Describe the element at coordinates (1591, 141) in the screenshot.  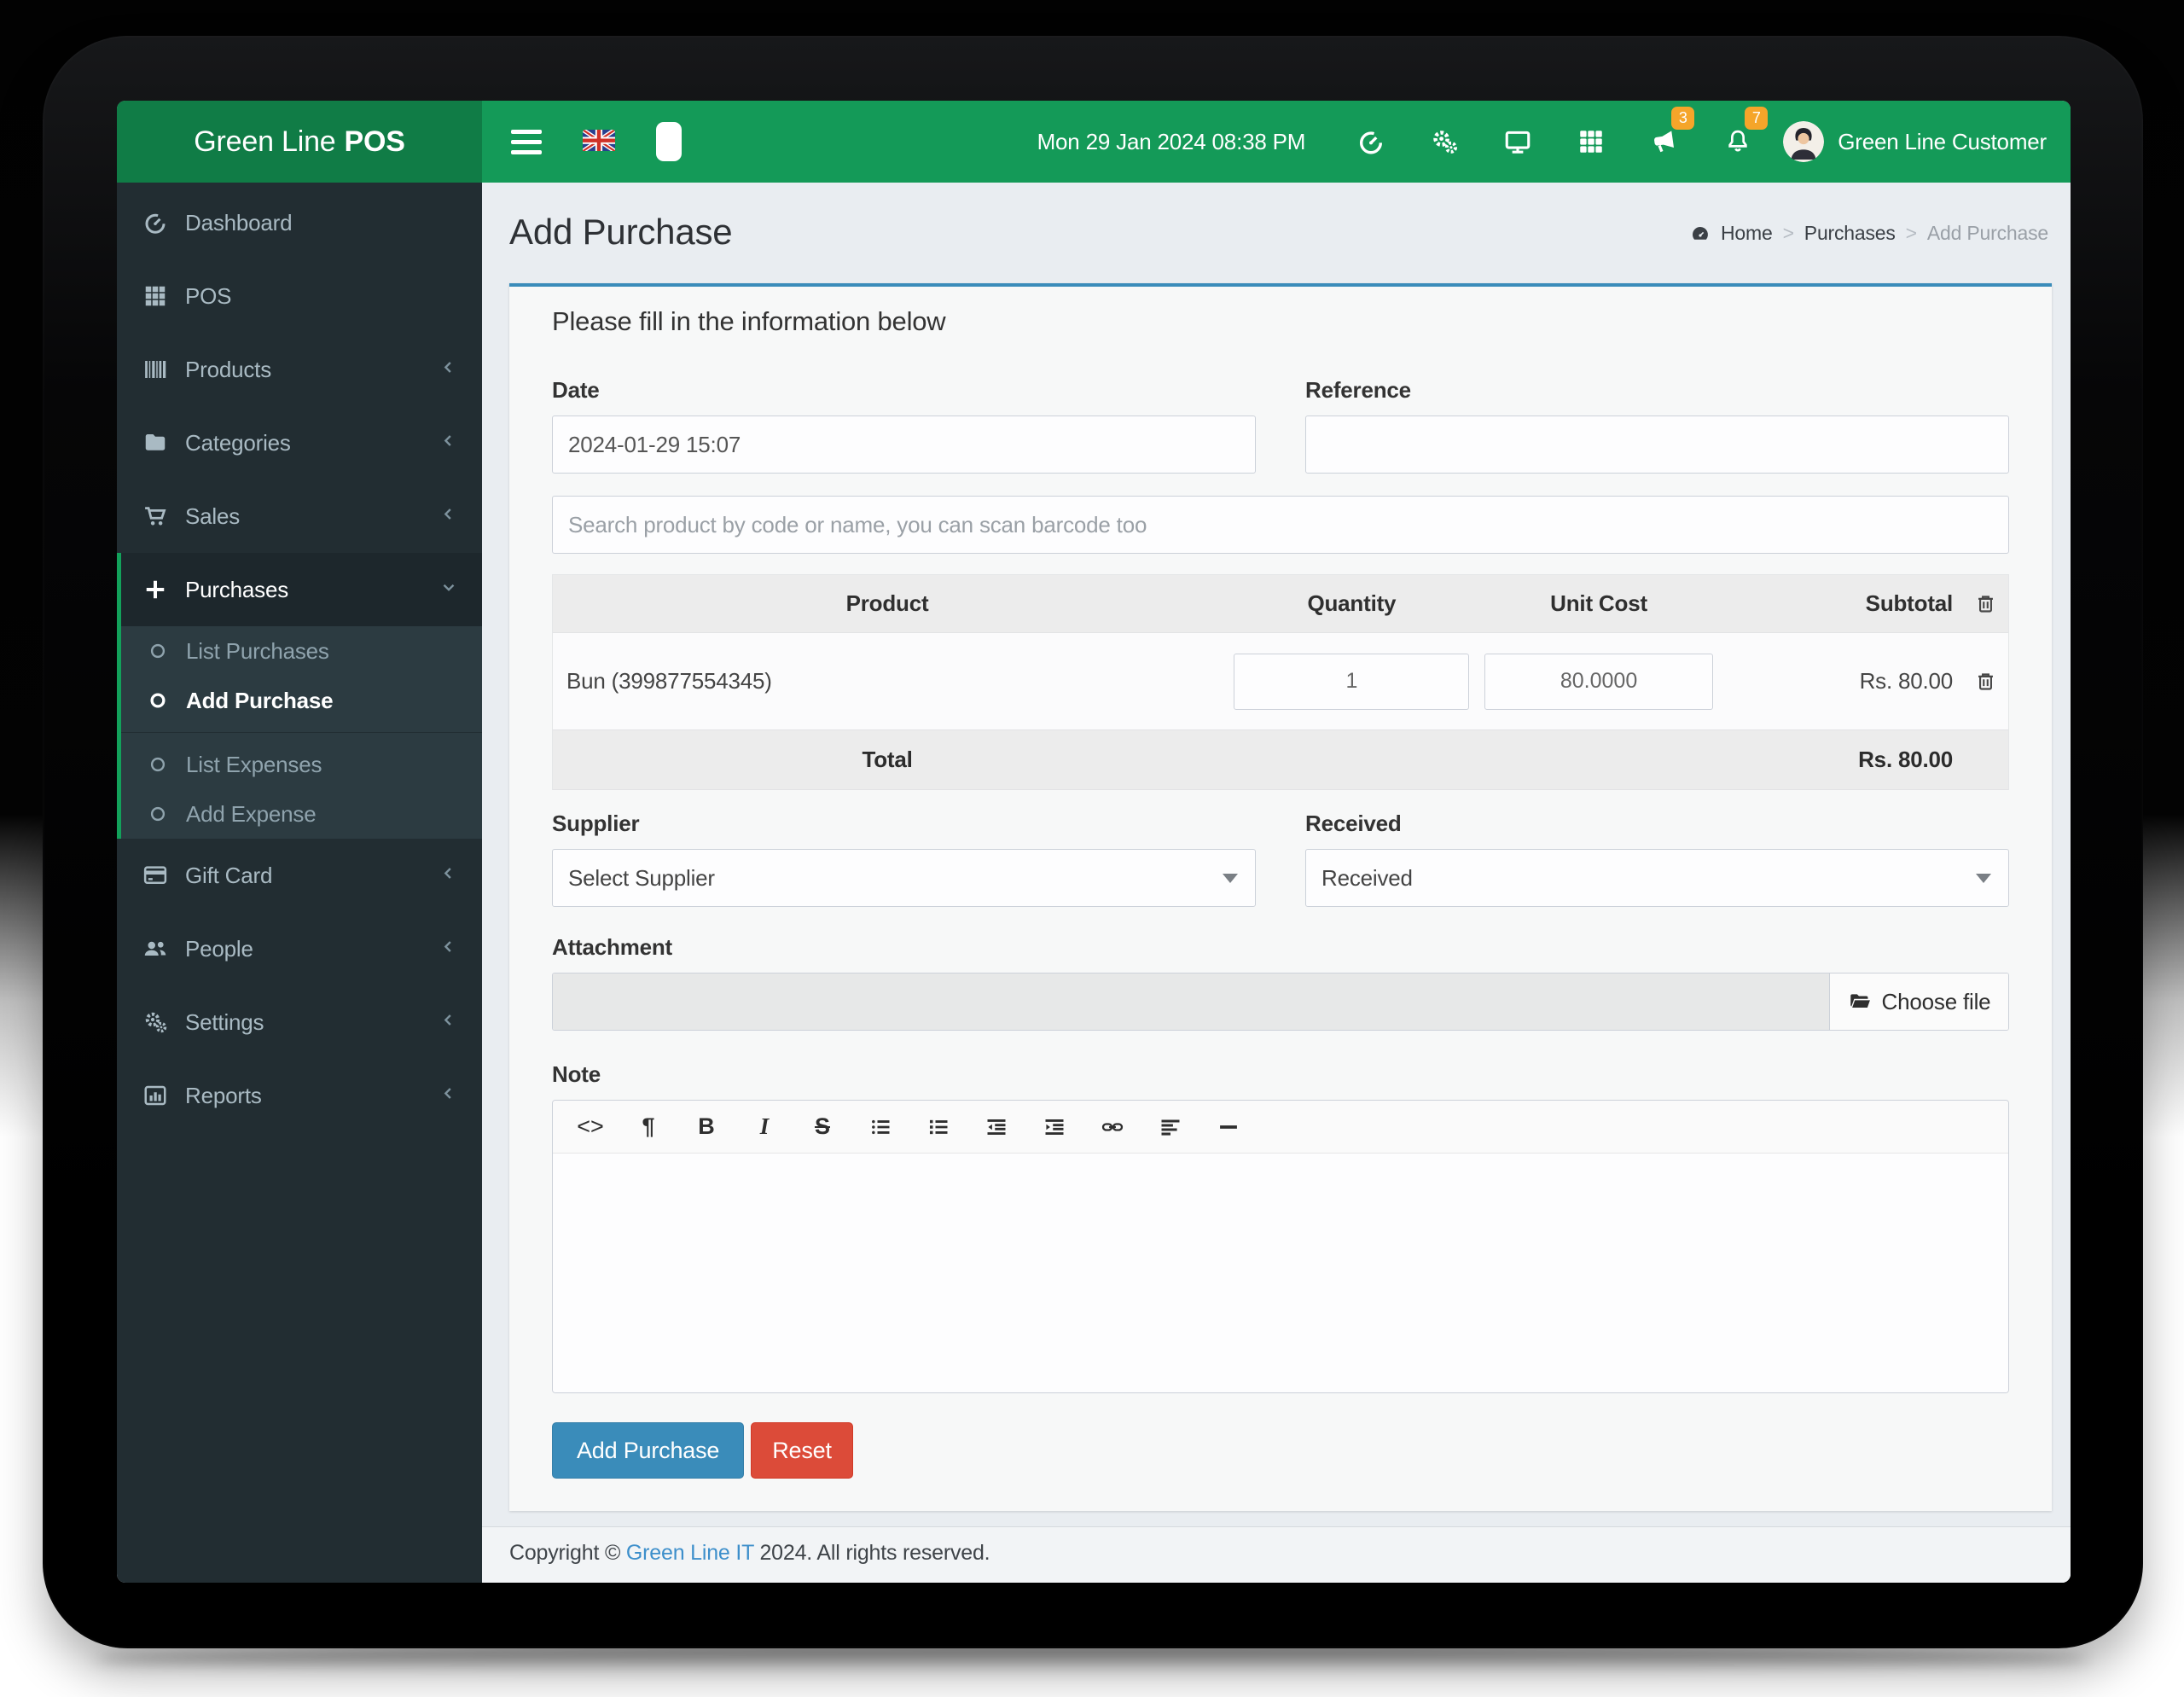
I see `apps-grid-icon` at that location.